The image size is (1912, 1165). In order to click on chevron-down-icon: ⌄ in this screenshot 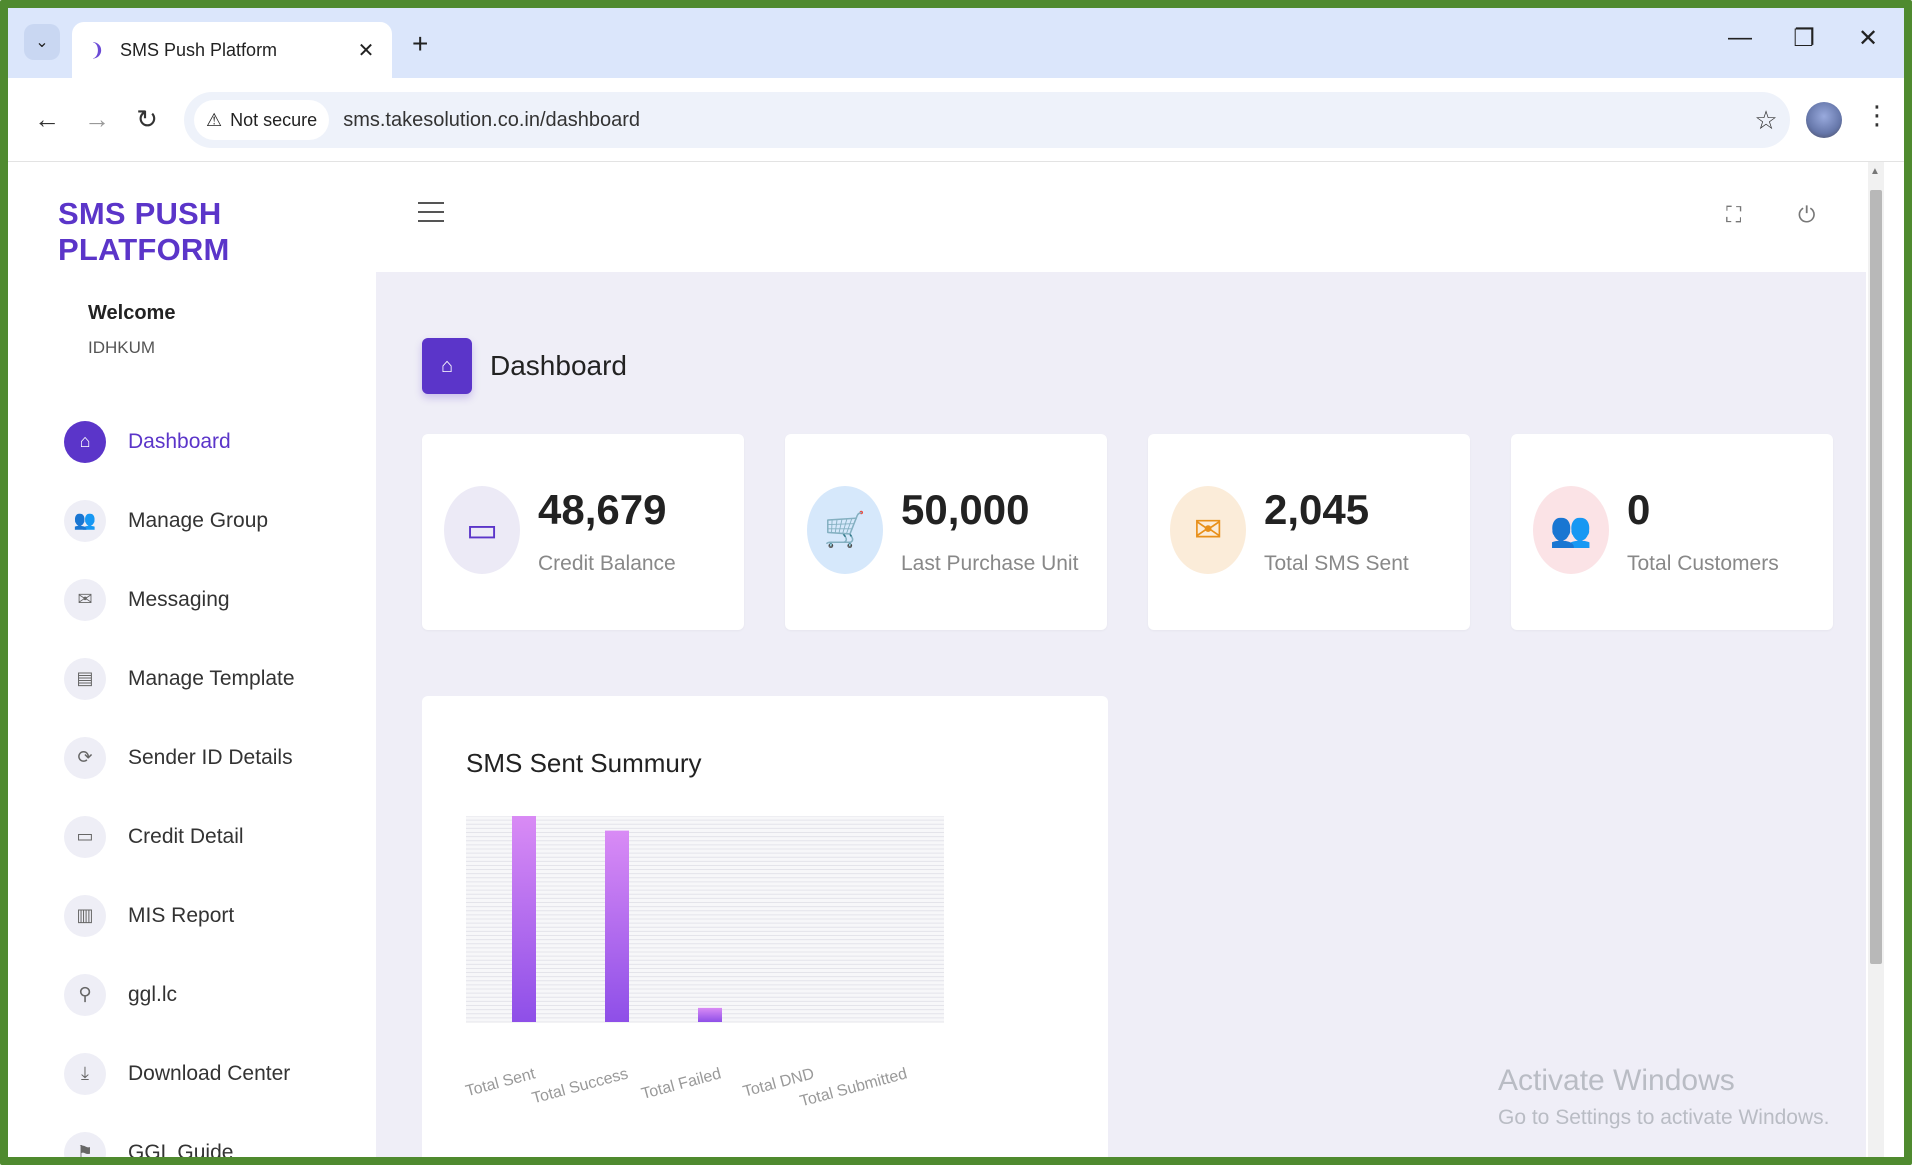, I will do `click(42, 42)`.